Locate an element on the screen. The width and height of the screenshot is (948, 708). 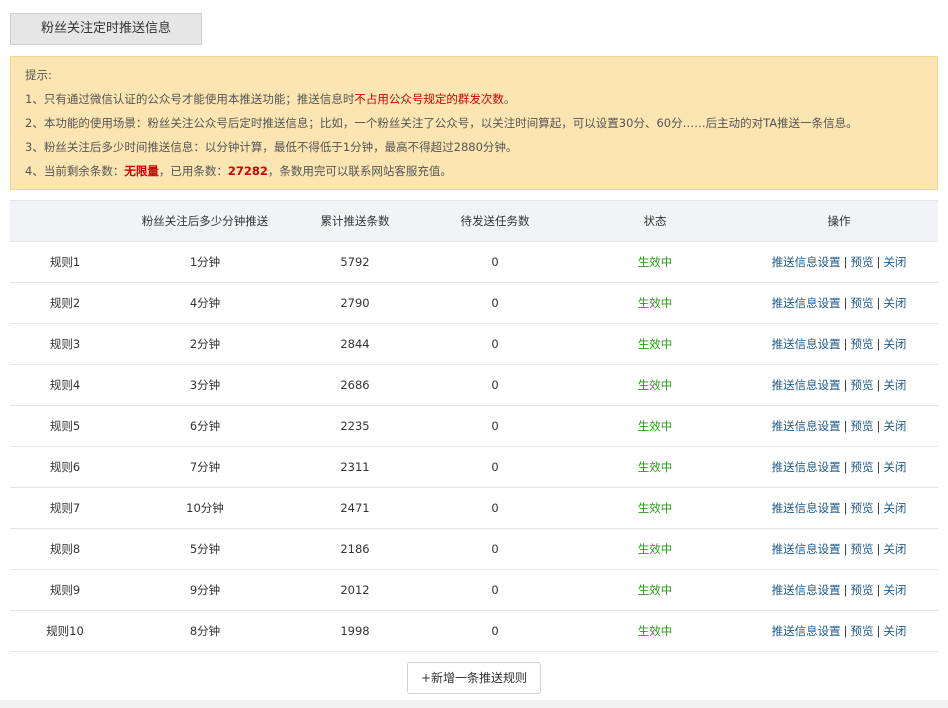
rule-minutes: 9分钟 is located at coordinates (205, 590).